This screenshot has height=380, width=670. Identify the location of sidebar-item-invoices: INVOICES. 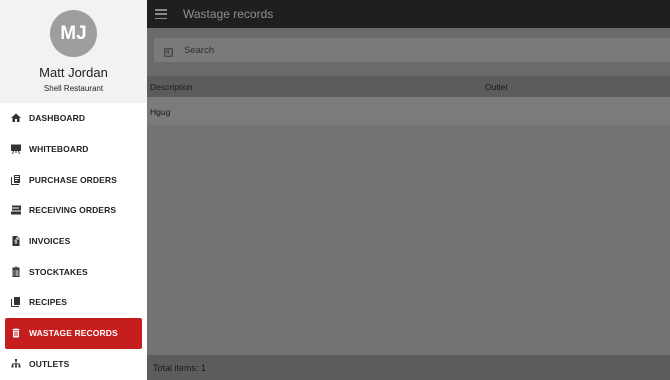
(73, 241).